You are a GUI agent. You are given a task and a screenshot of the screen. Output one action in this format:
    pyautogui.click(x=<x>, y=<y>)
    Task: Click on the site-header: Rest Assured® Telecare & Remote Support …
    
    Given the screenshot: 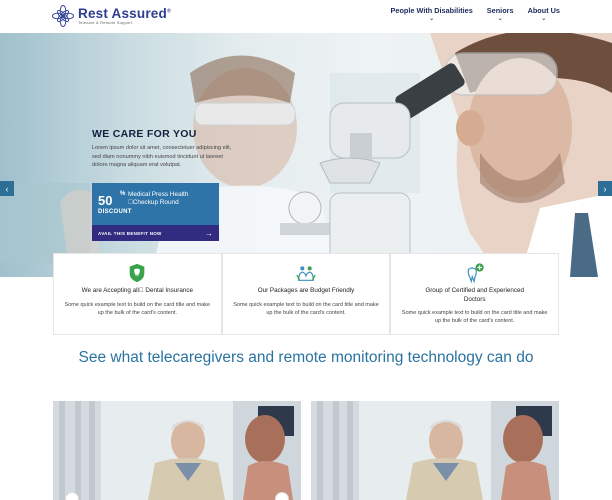 What is the action you would take?
    pyautogui.click(x=306, y=16)
    